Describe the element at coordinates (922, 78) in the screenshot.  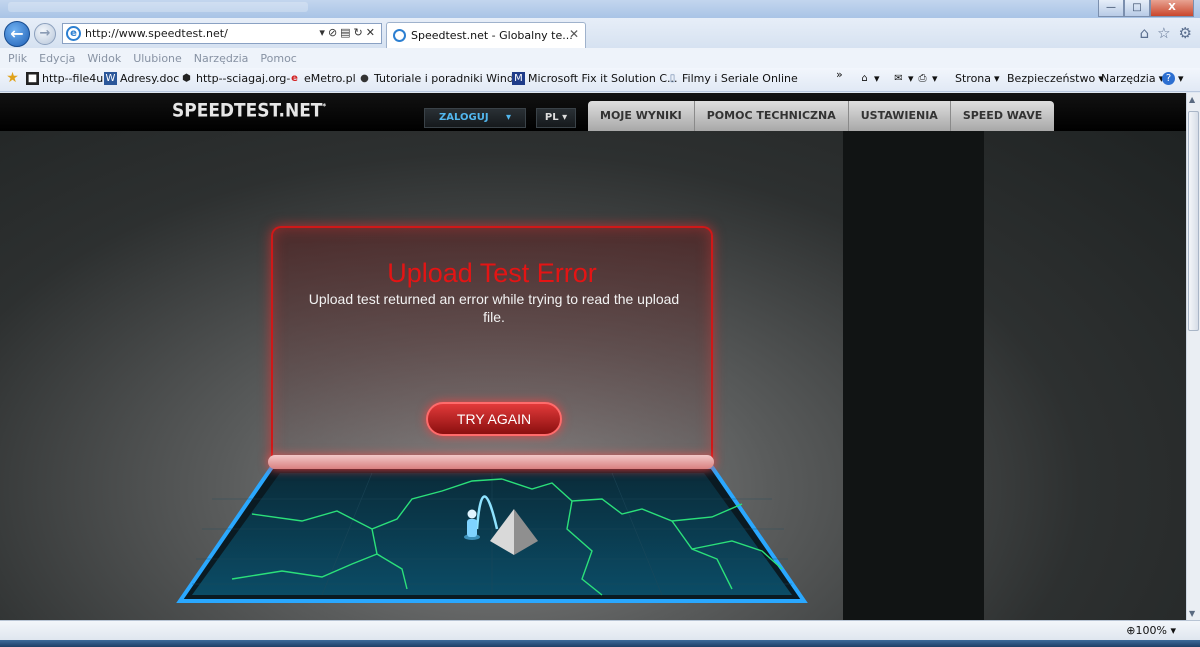
I see `print-icon: ⎙` at that location.